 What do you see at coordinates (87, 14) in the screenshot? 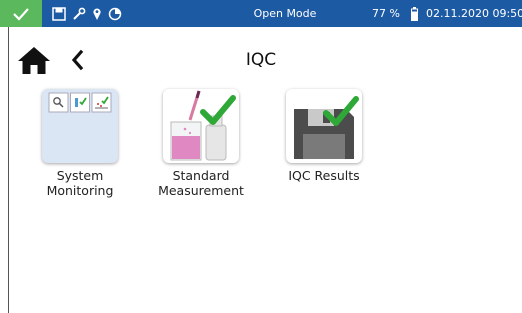
I see `status-icons` at bounding box center [87, 14].